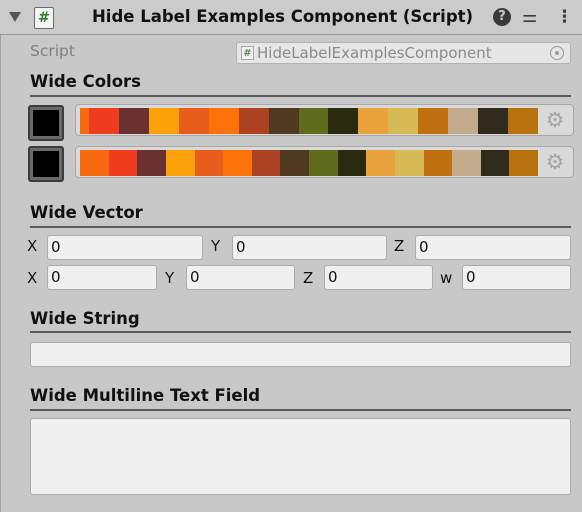 This screenshot has width=582, height=512. What do you see at coordinates (529, 17) in the screenshot?
I see `presets-icon: ⚌` at bounding box center [529, 17].